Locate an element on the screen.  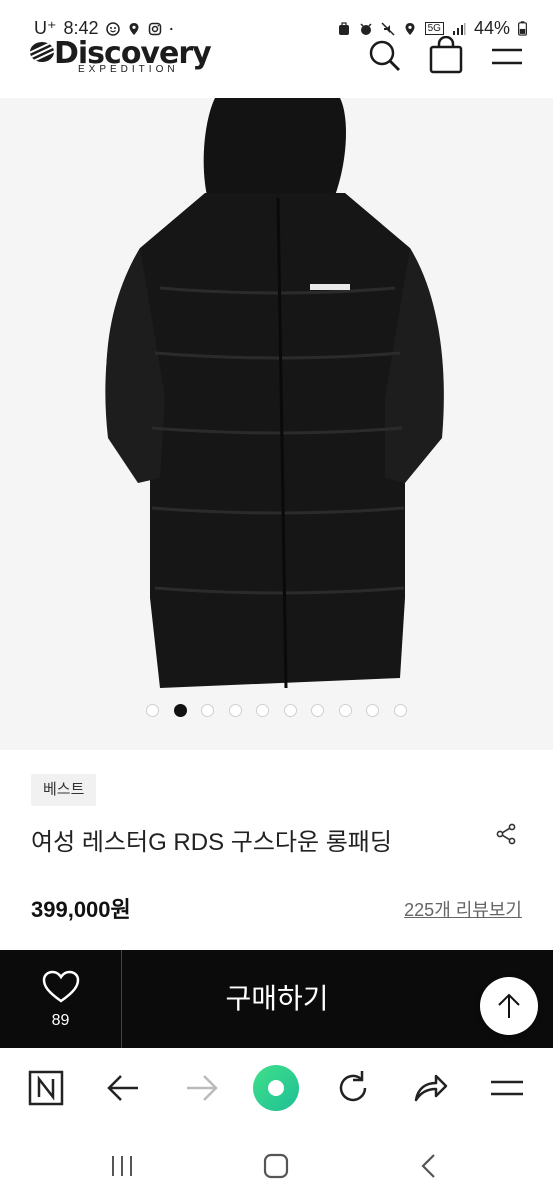
reviews-link: 225개 리뷰보기 is located at coordinates (463, 909).